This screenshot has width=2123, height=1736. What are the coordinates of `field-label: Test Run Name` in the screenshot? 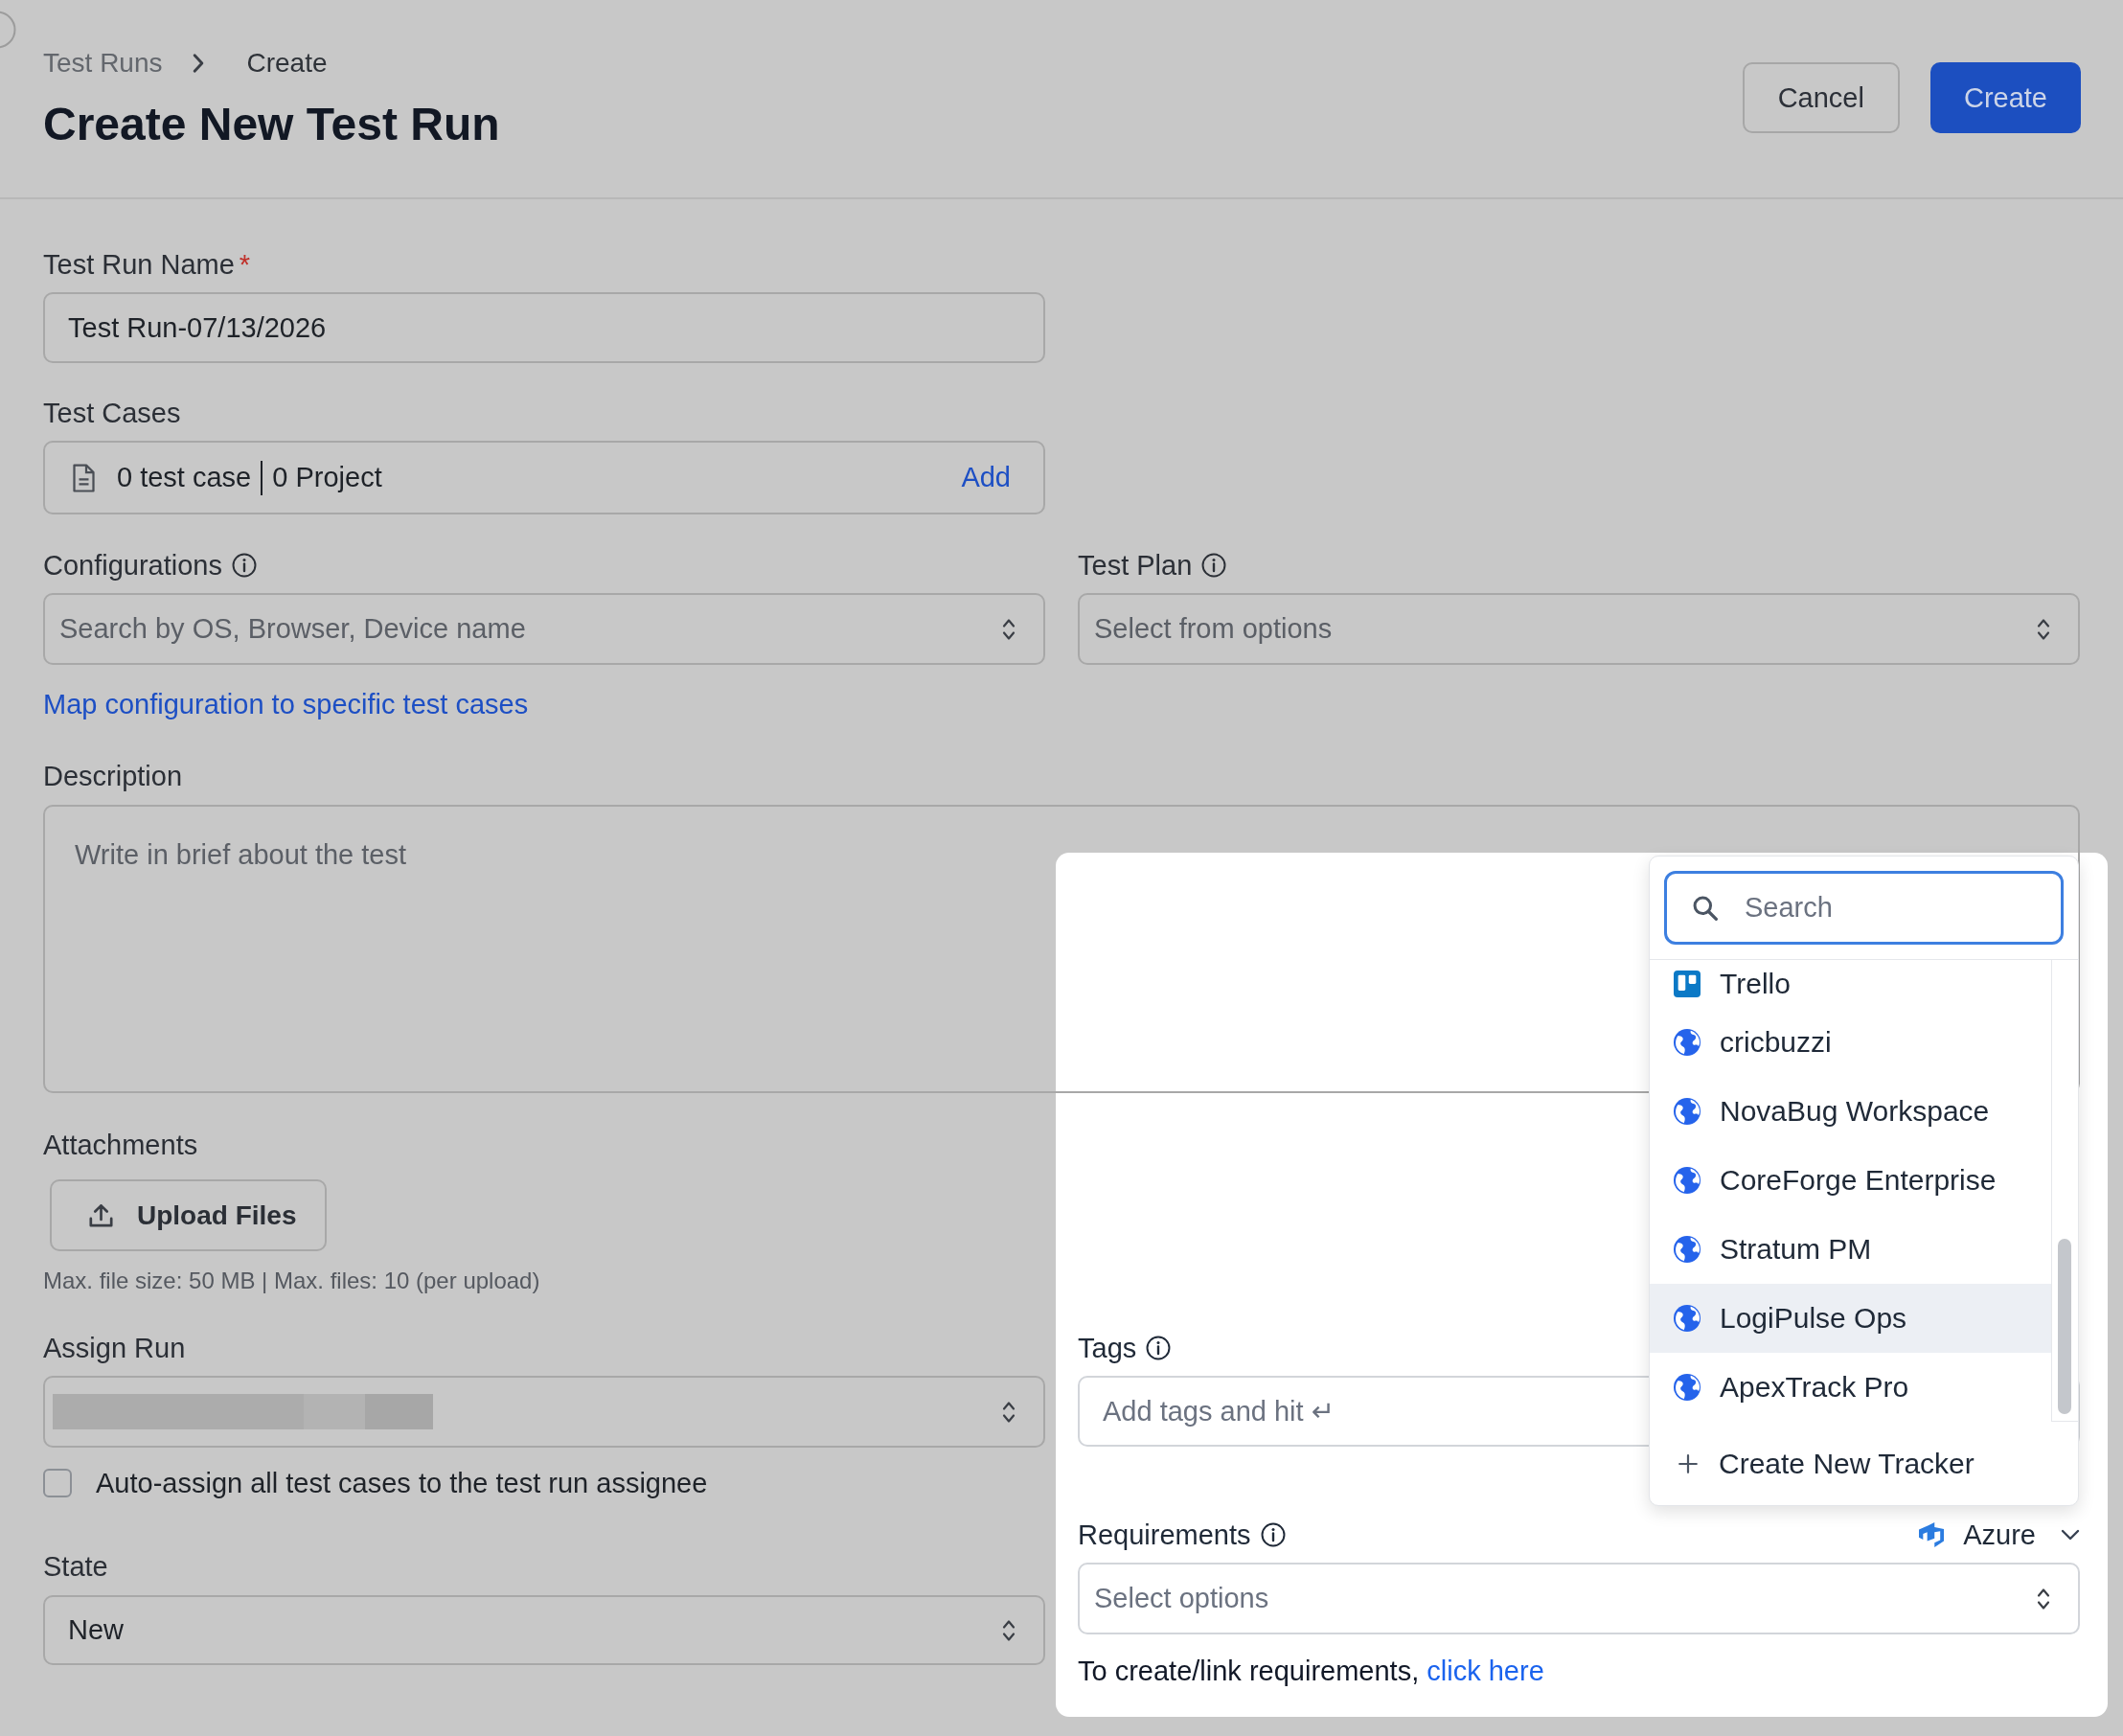 It's located at (139, 265).